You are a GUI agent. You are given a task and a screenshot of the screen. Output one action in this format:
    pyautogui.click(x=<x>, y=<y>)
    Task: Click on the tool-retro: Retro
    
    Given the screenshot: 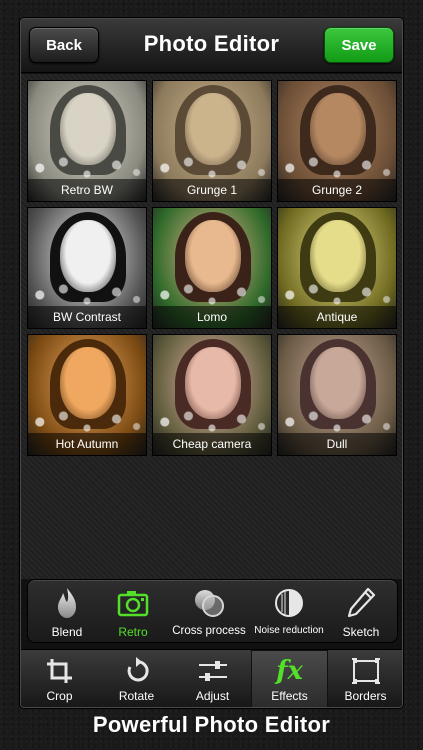 What is the action you would take?
    pyautogui.click(x=133, y=612)
    